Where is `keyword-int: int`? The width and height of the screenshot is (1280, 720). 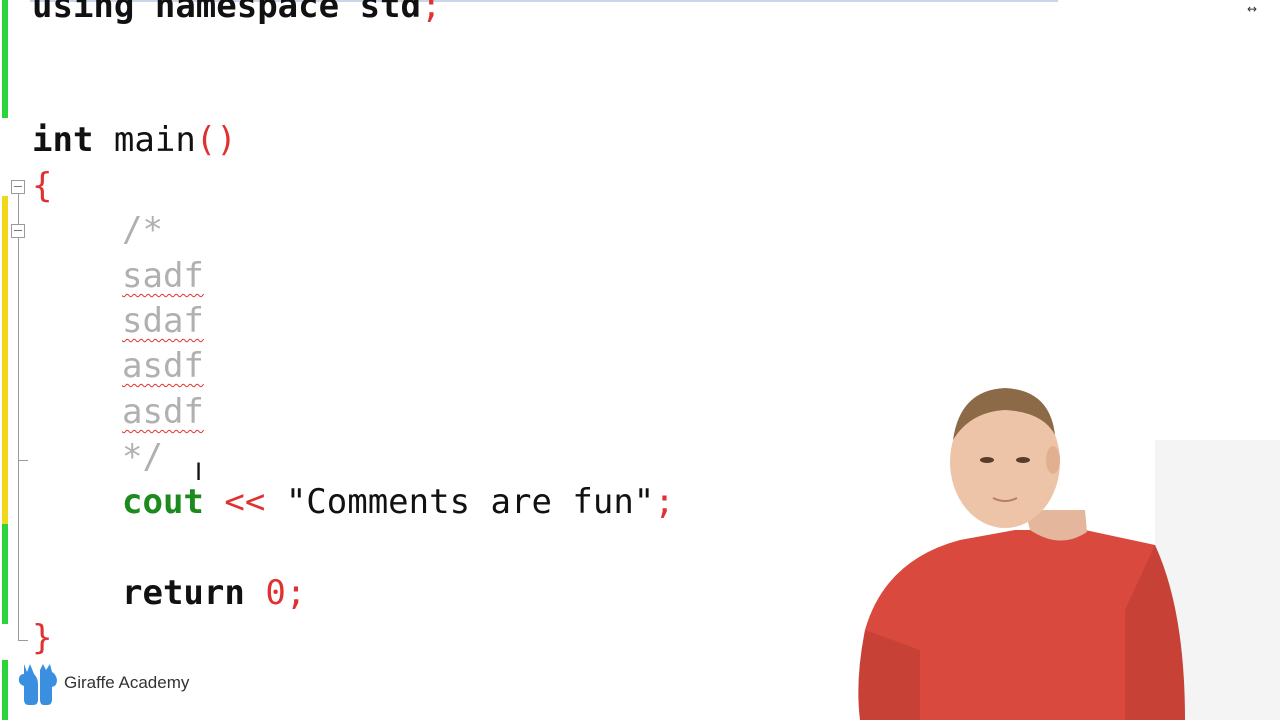 keyword-int: int is located at coordinates (63, 140).